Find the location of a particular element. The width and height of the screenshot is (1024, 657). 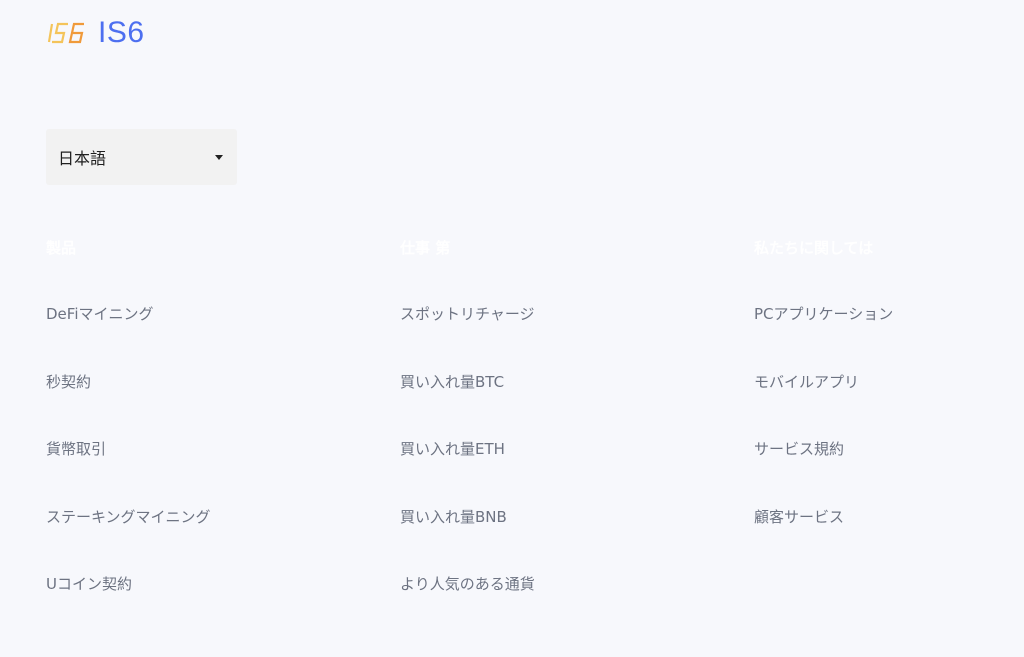

footer-link-buy-bnb: 買い入れ量BNB is located at coordinates (453, 517).